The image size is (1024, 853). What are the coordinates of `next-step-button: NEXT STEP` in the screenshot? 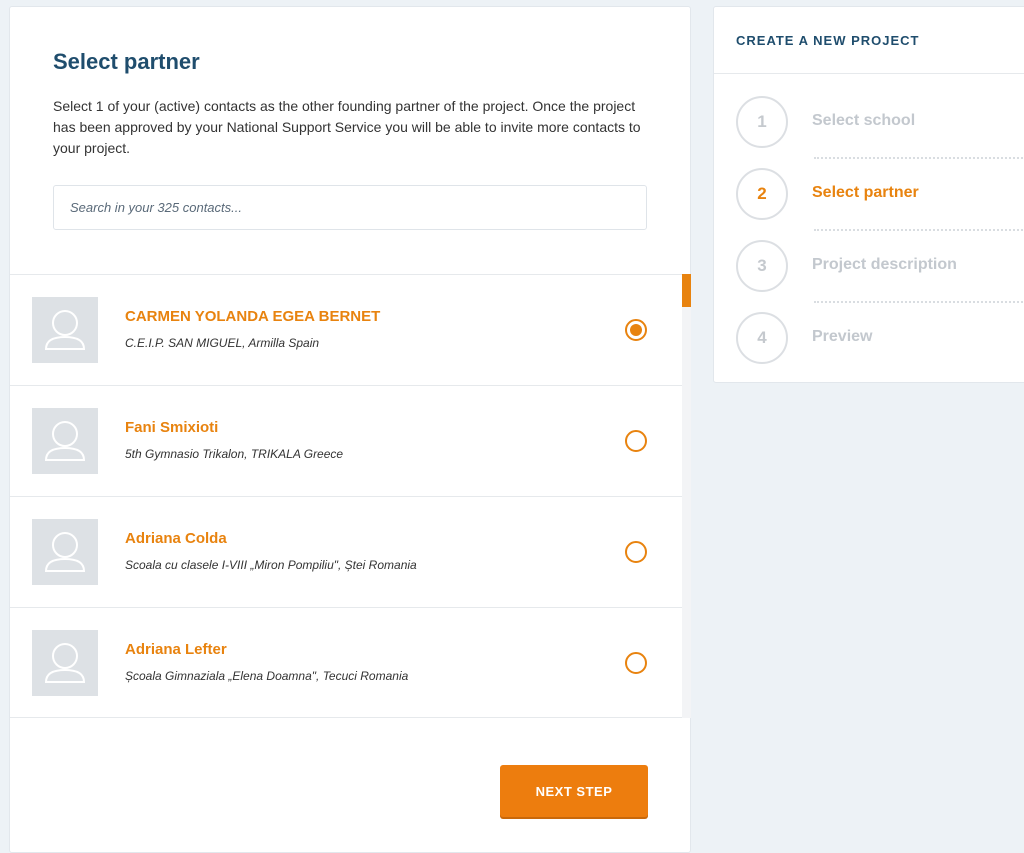 It's located at (574, 791).